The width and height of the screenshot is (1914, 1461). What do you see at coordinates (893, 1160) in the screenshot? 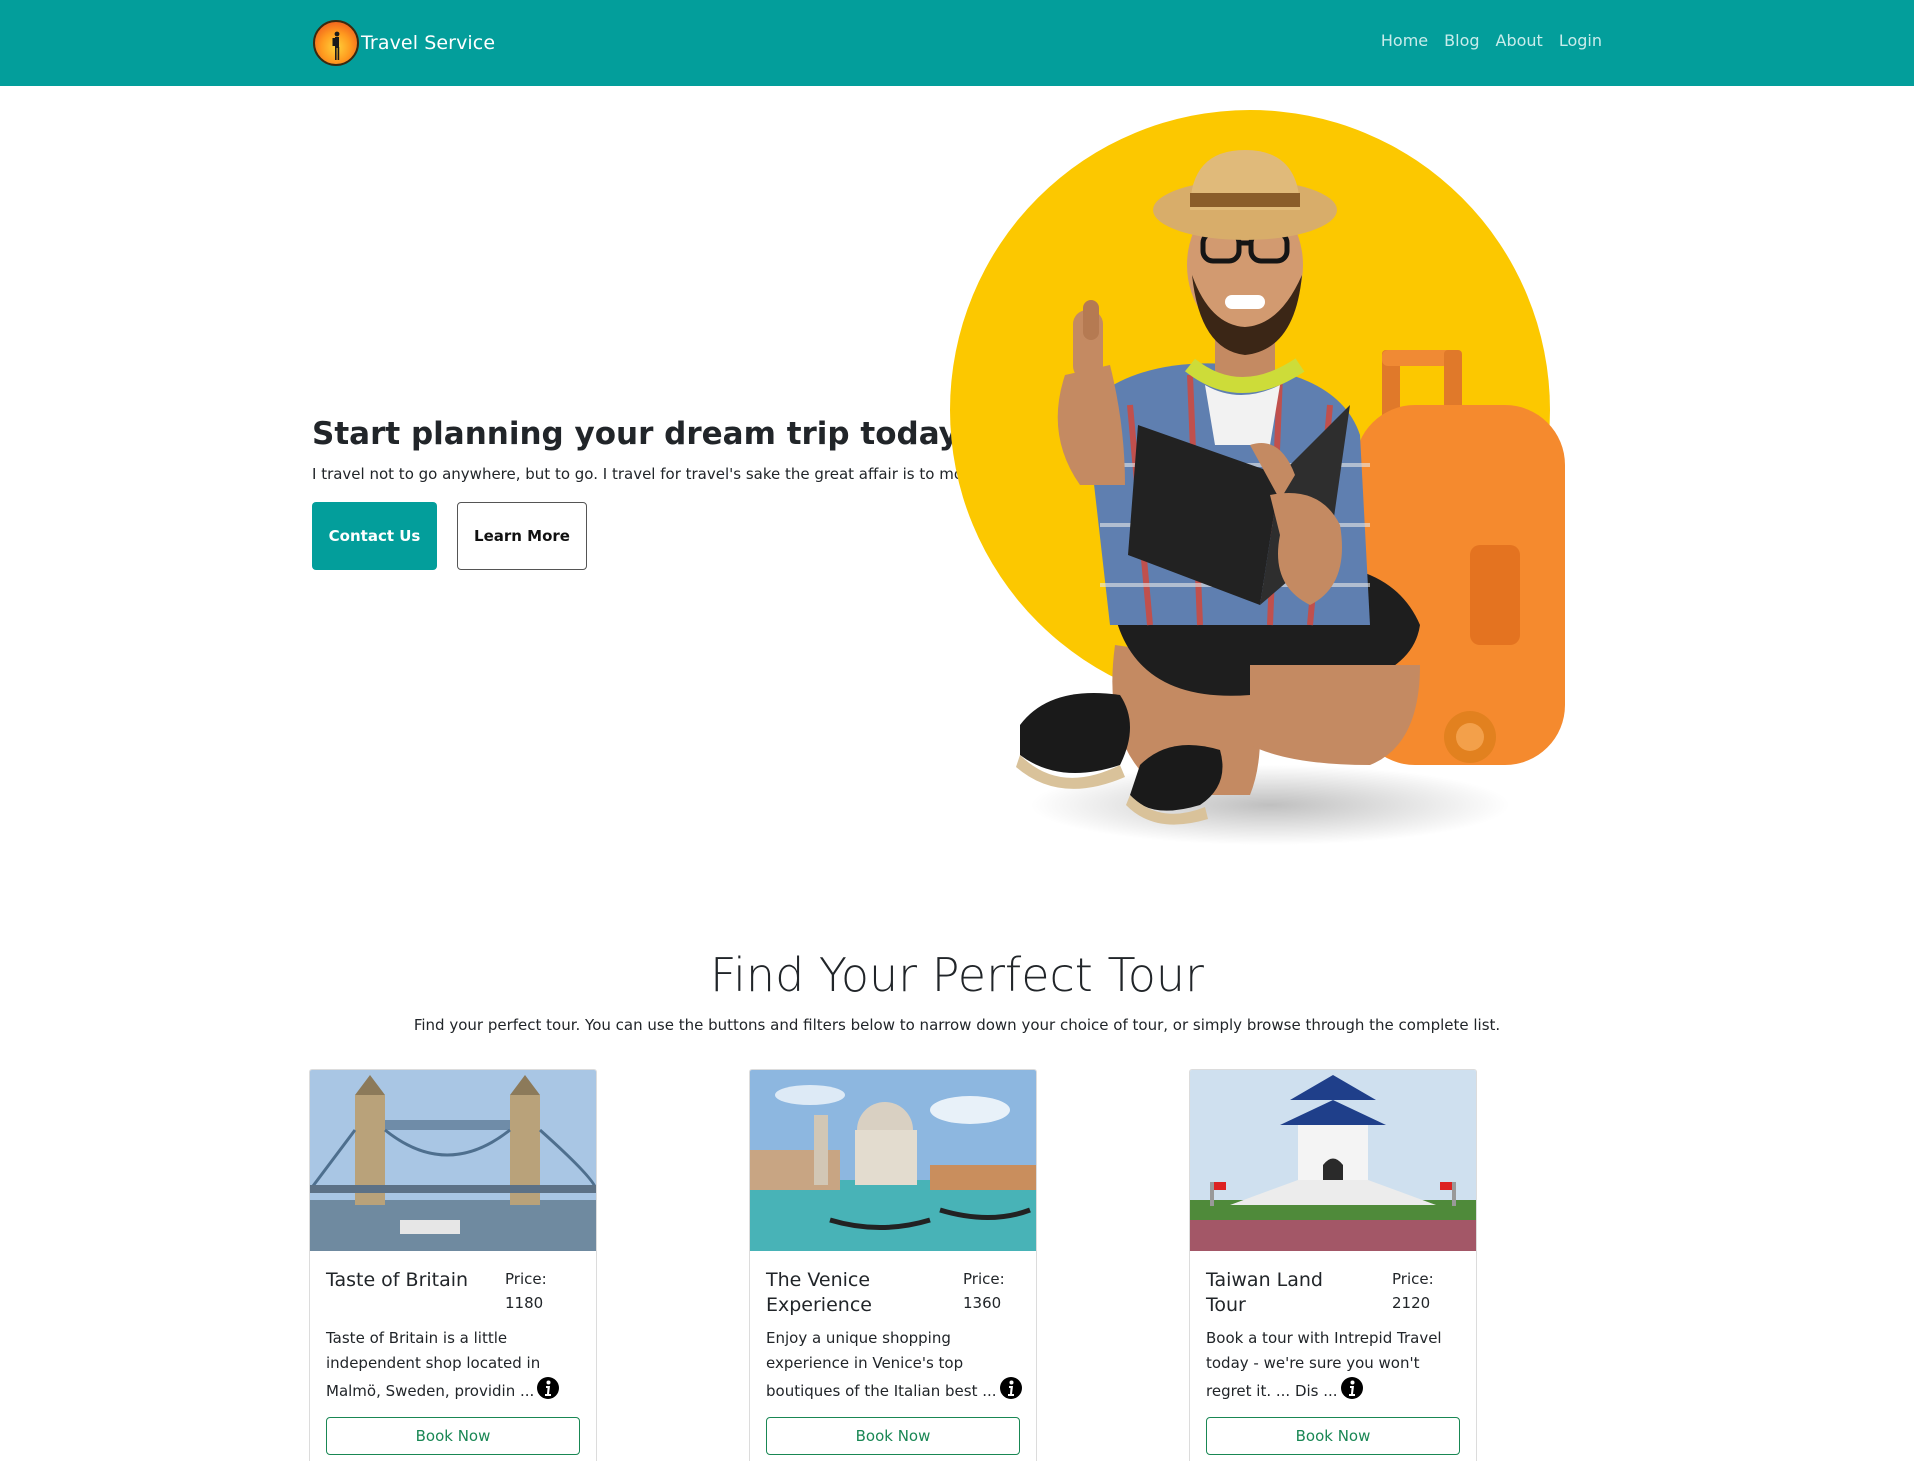
I see `venice-image` at bounding box center [893, 1160].